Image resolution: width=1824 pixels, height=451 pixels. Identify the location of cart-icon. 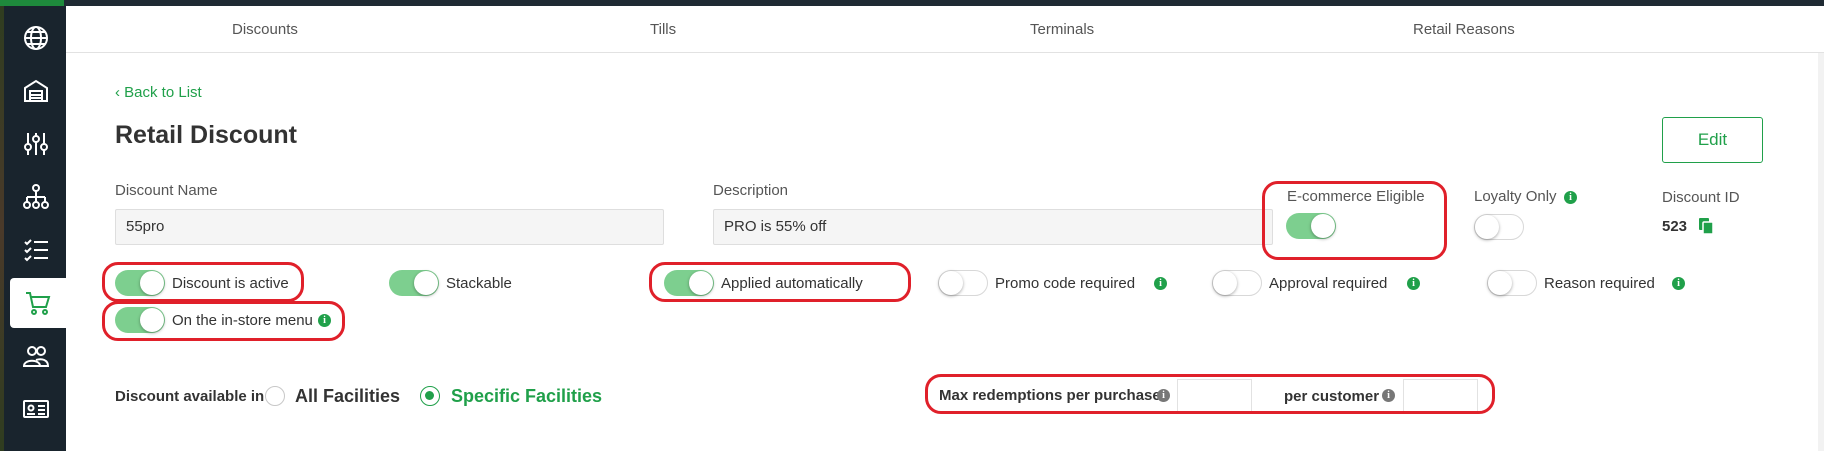
(38, 303).